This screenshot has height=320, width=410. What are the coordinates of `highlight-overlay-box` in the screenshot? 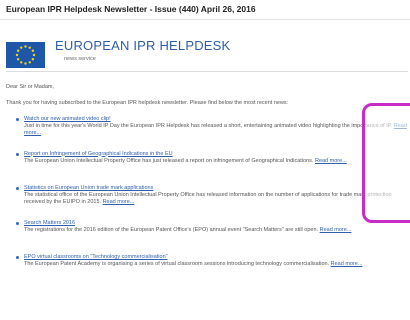 It's located at (386, 163).